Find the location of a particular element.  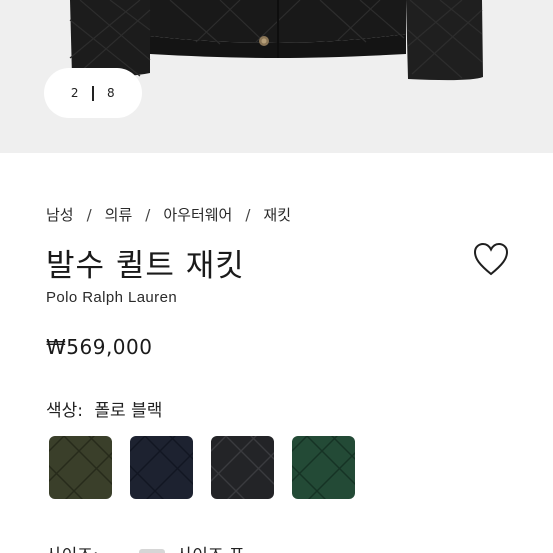

product-price: ₩569,000 is located at coordinates (99, 347).